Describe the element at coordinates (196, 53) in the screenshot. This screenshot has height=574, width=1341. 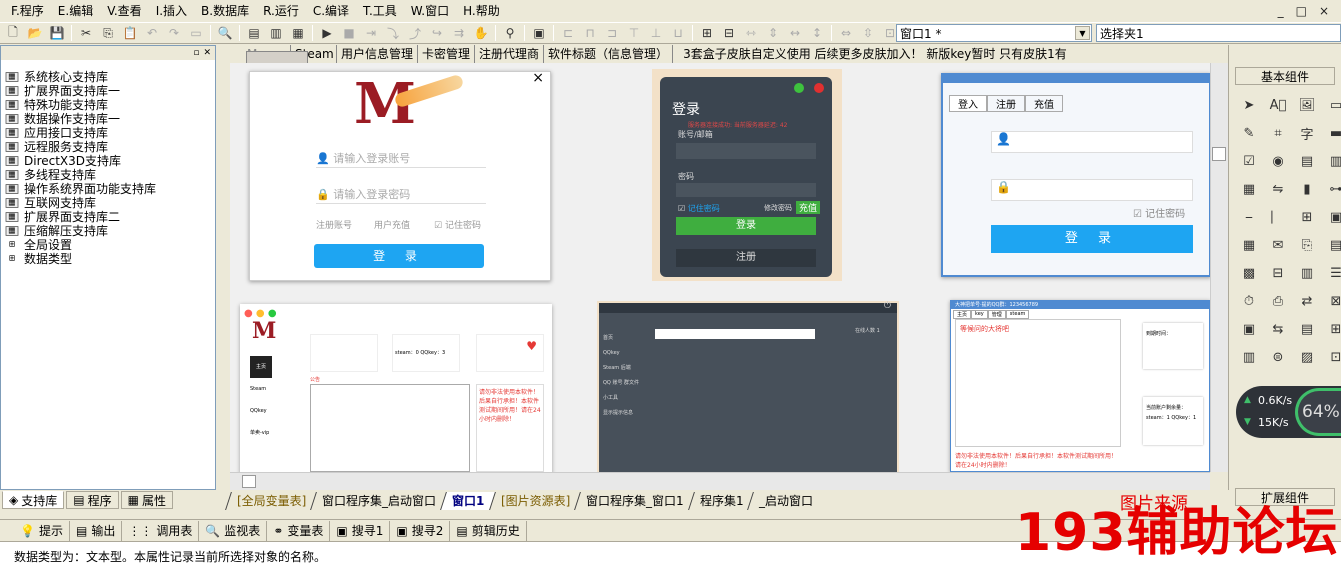
I see `pin-icon: ▫` at that location.